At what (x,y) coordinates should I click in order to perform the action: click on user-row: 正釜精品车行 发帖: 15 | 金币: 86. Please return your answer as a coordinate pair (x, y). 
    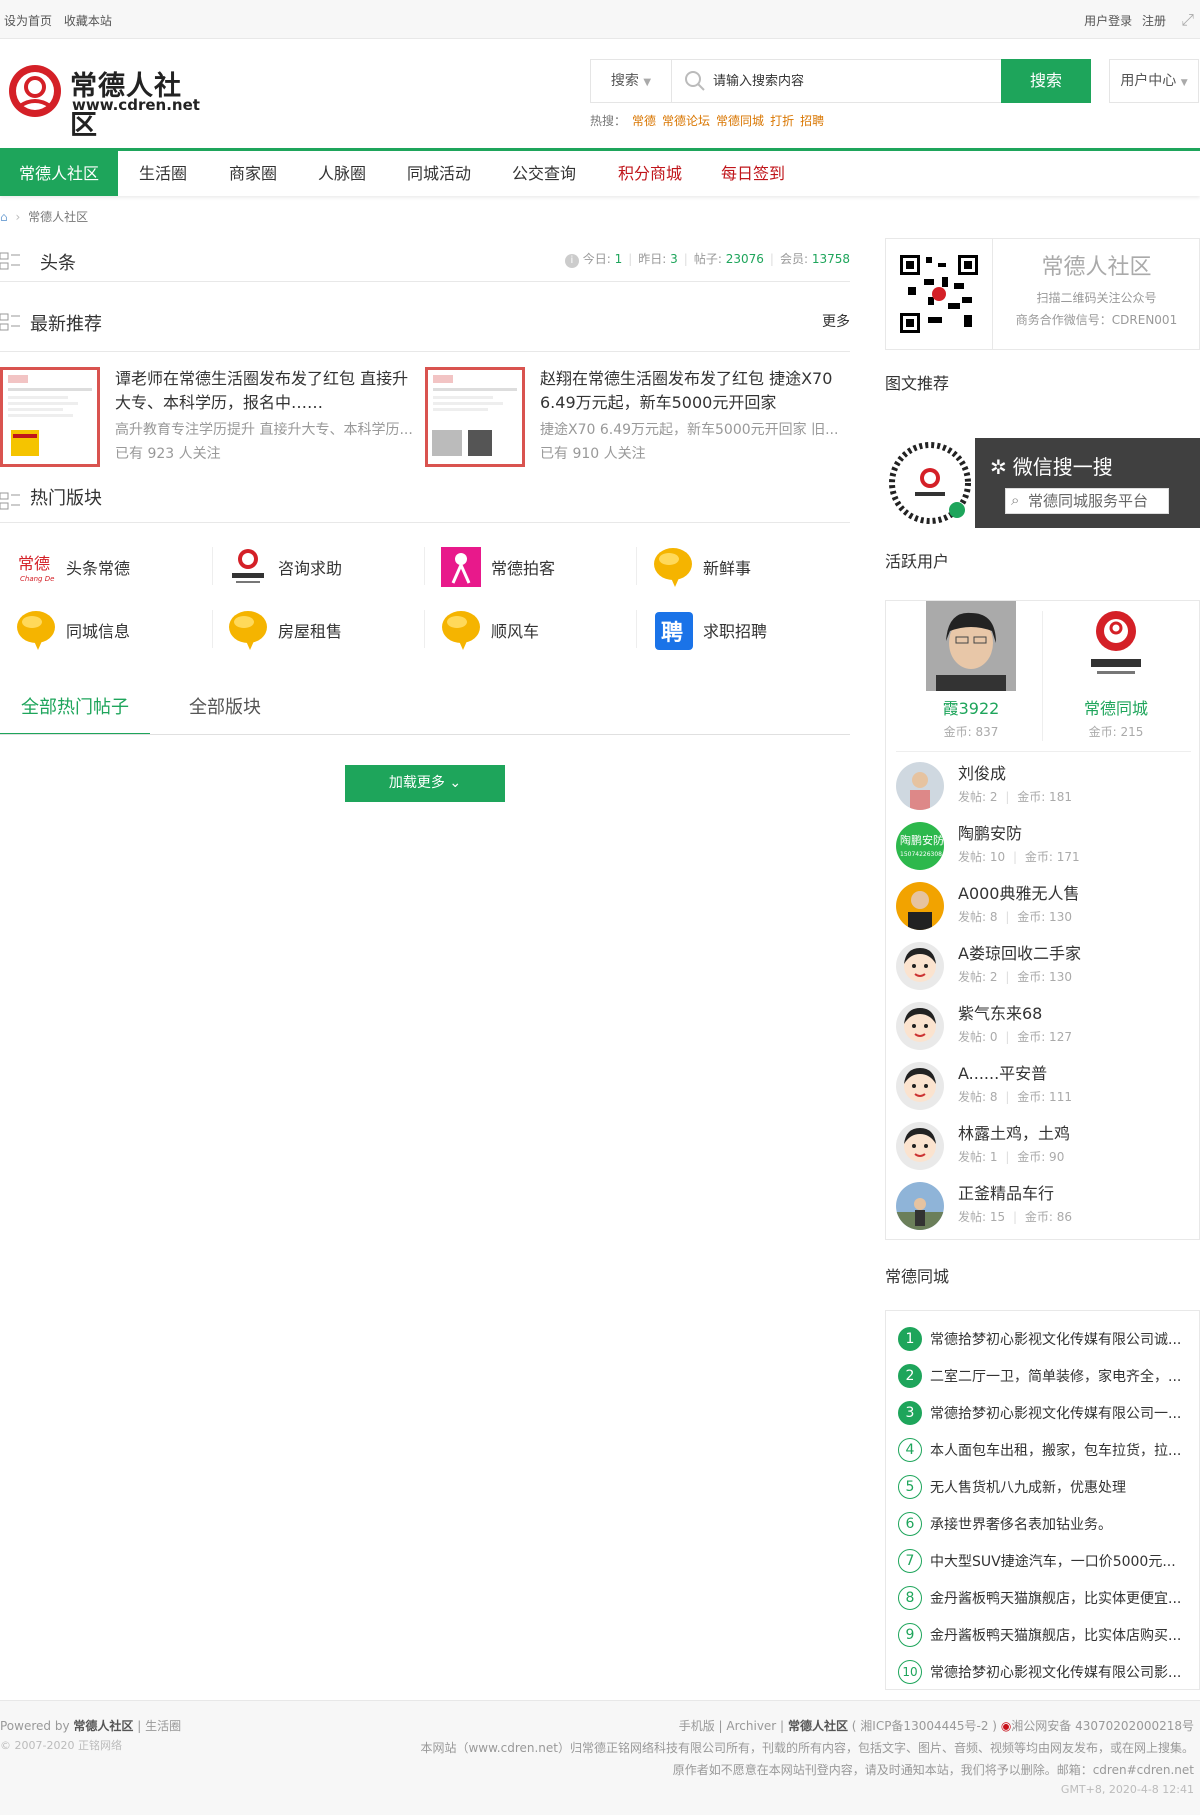
    Looking at the image, I should click on (1041, 1204).